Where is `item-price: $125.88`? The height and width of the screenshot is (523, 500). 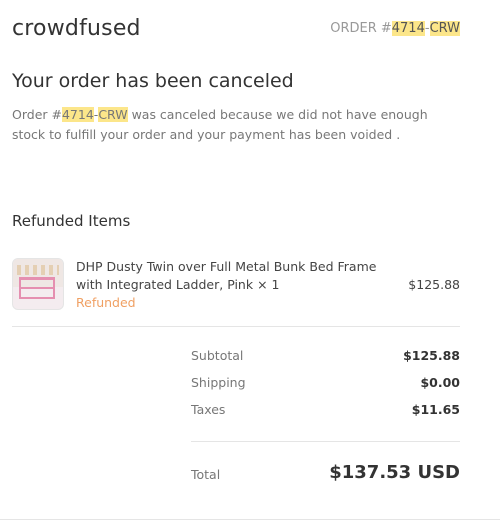
item-price: $125.88 is located at coordinates (434, 284).